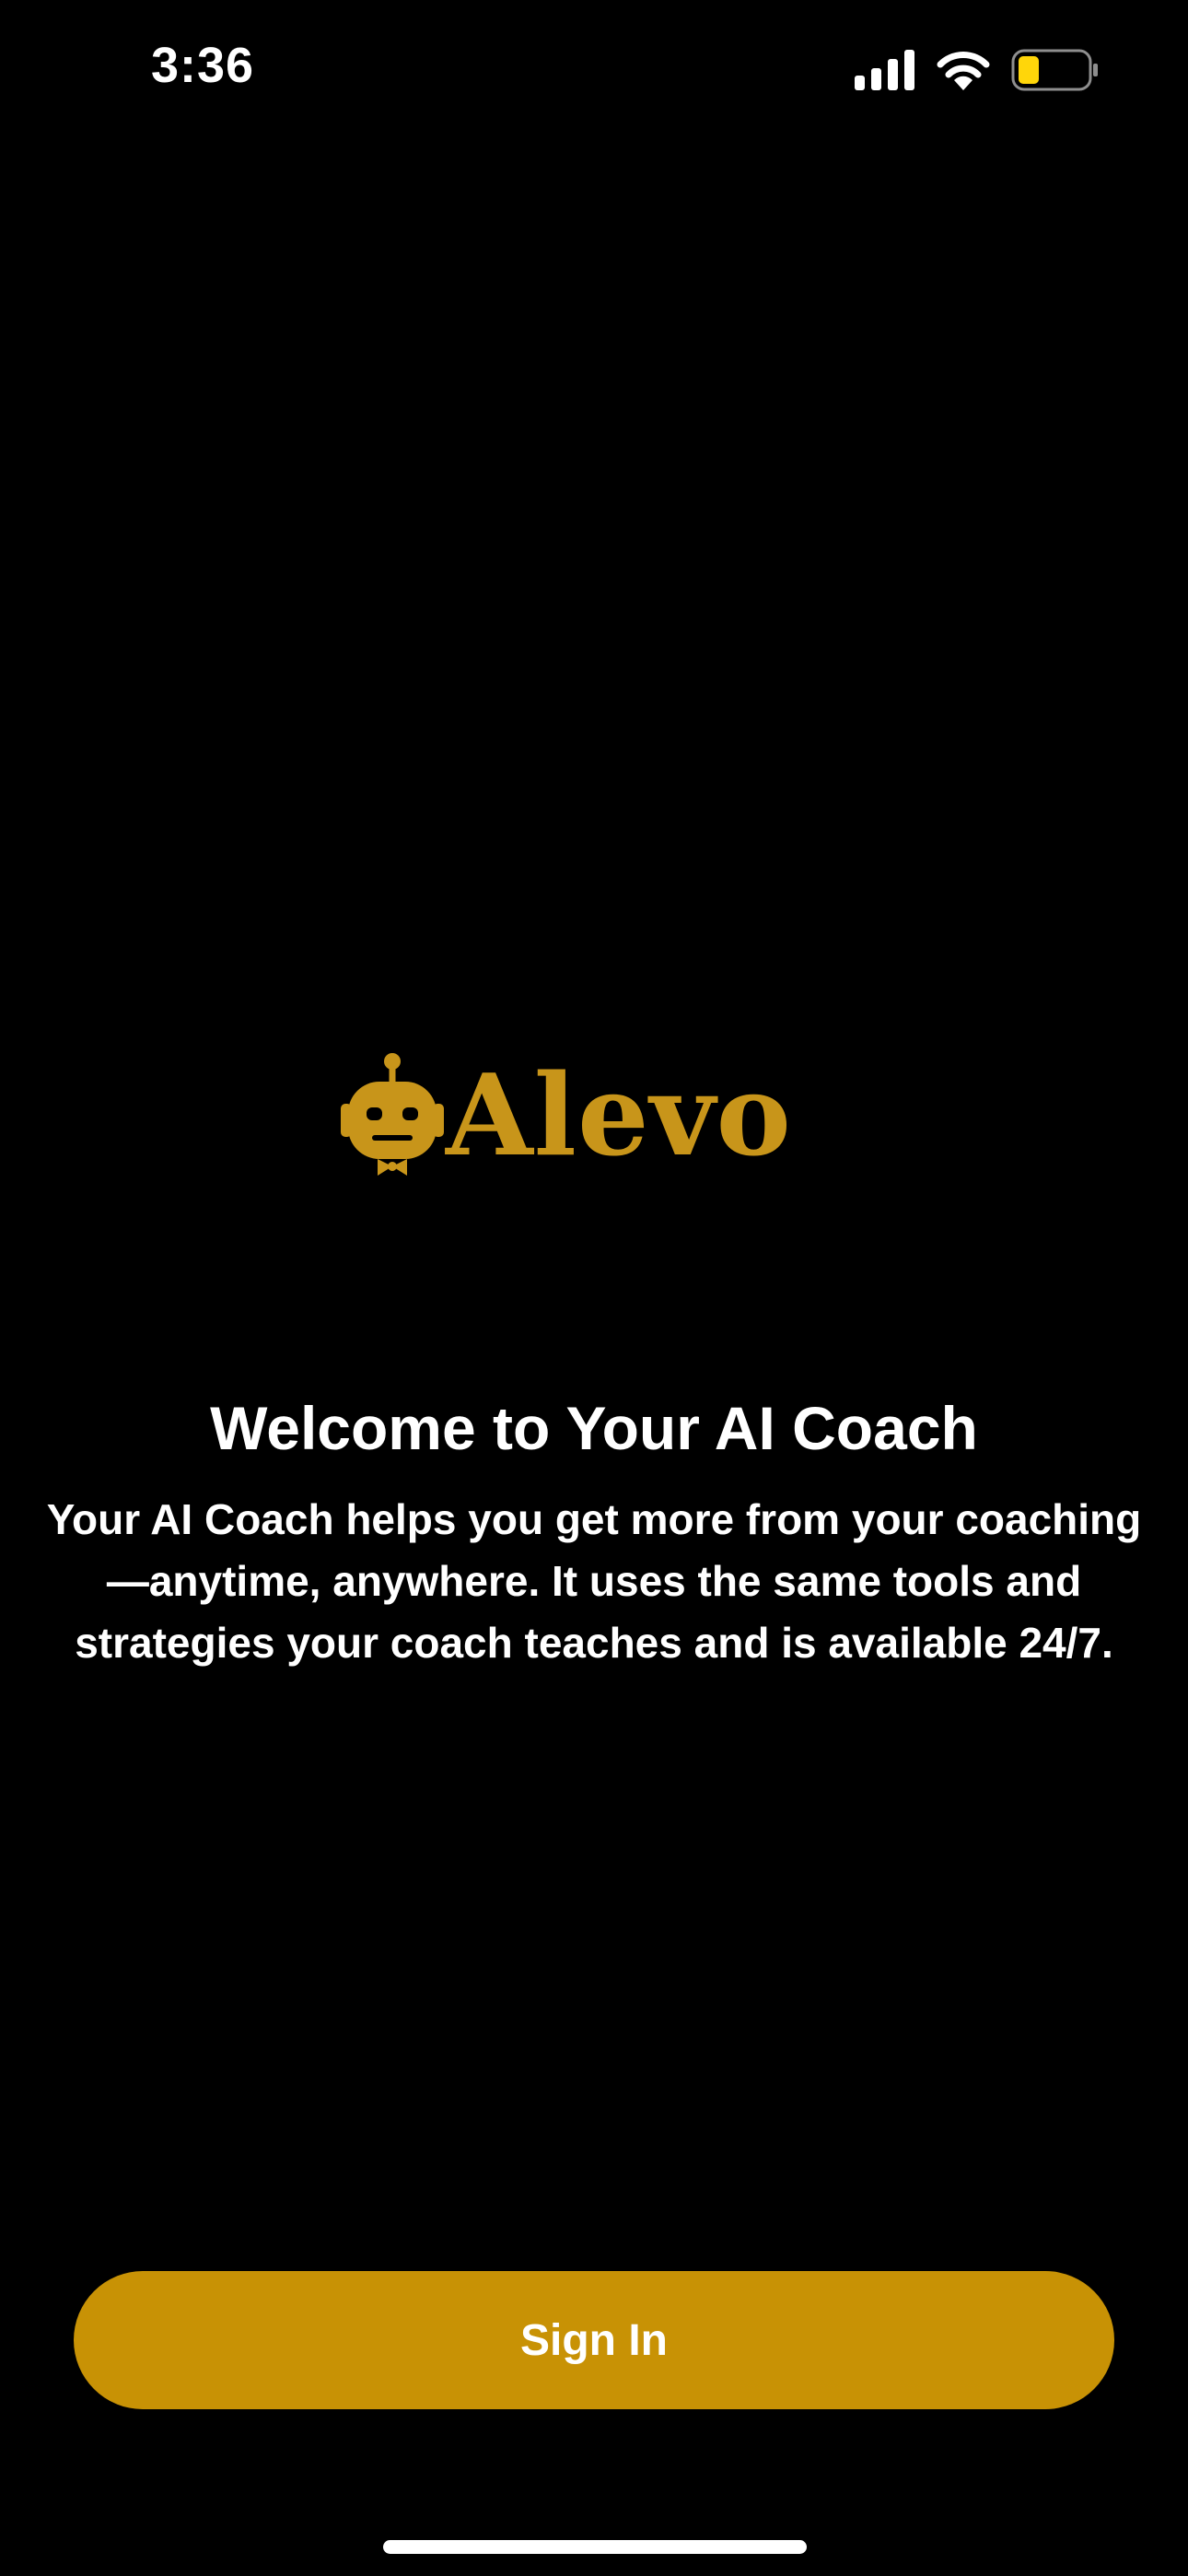  I want to click on battery-icon, so click(1054, 70).